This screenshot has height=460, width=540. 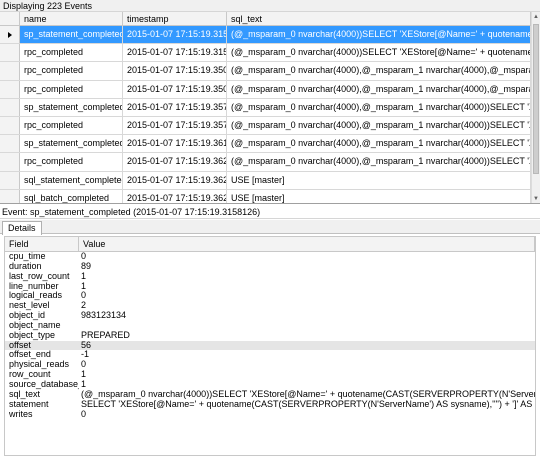 What do you see at coordinates (175, 144) in the screenshot?
I see `cell-timestamp: 2015-01-07 17:15:19.3619622` at bounding box center [175, 144].